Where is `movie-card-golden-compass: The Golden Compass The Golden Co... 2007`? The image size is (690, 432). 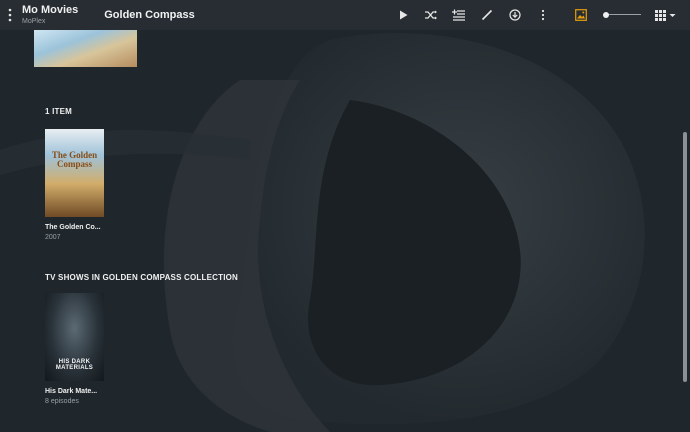 movie-card-golden-compass: The Golden Compass The Golden Co... 2007 is located at coordinates (75, 185).